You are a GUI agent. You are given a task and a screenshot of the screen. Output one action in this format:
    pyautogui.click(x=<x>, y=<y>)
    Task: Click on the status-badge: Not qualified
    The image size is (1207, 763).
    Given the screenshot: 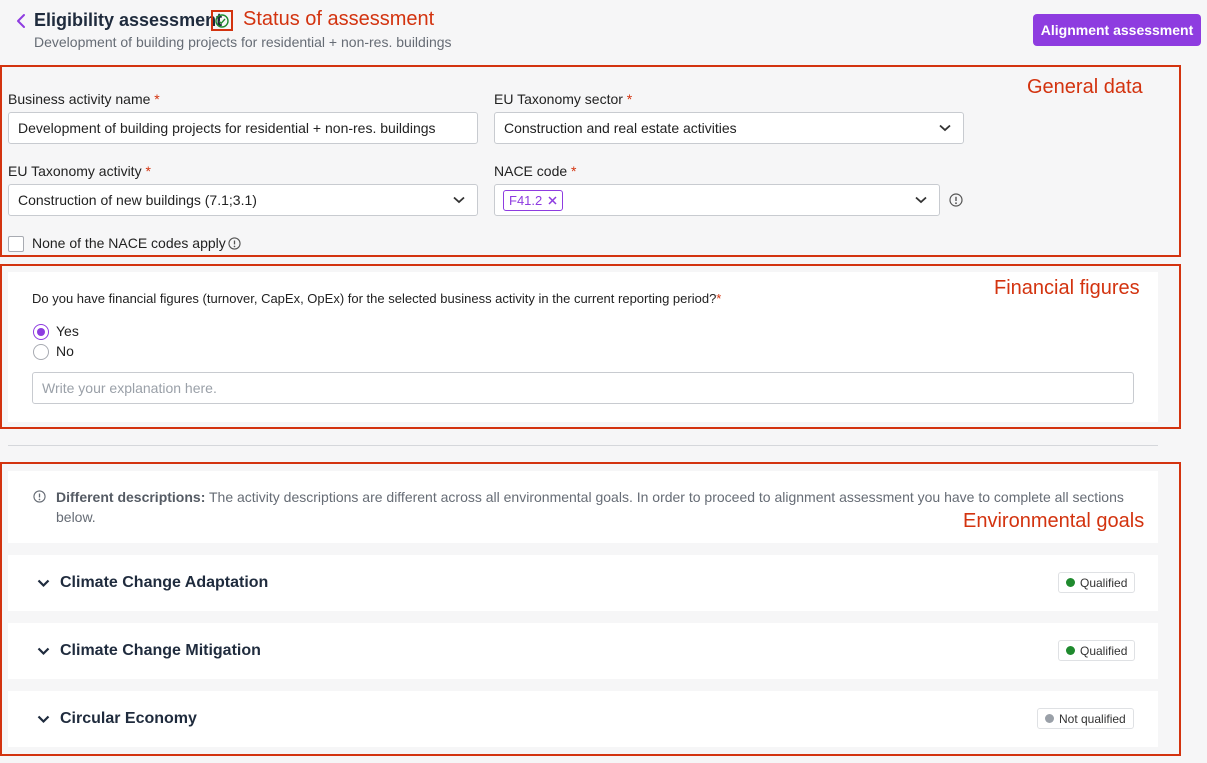 What is the action you would take?
    pyautogui.click(x=1085, y=718)
    